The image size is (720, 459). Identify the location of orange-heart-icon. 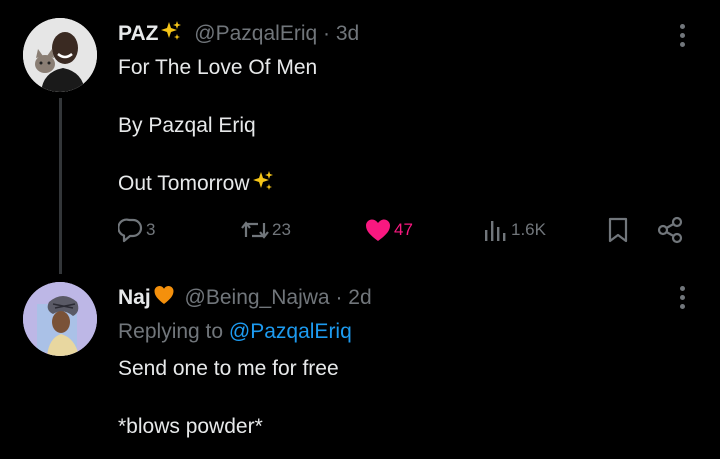
(164, 299).